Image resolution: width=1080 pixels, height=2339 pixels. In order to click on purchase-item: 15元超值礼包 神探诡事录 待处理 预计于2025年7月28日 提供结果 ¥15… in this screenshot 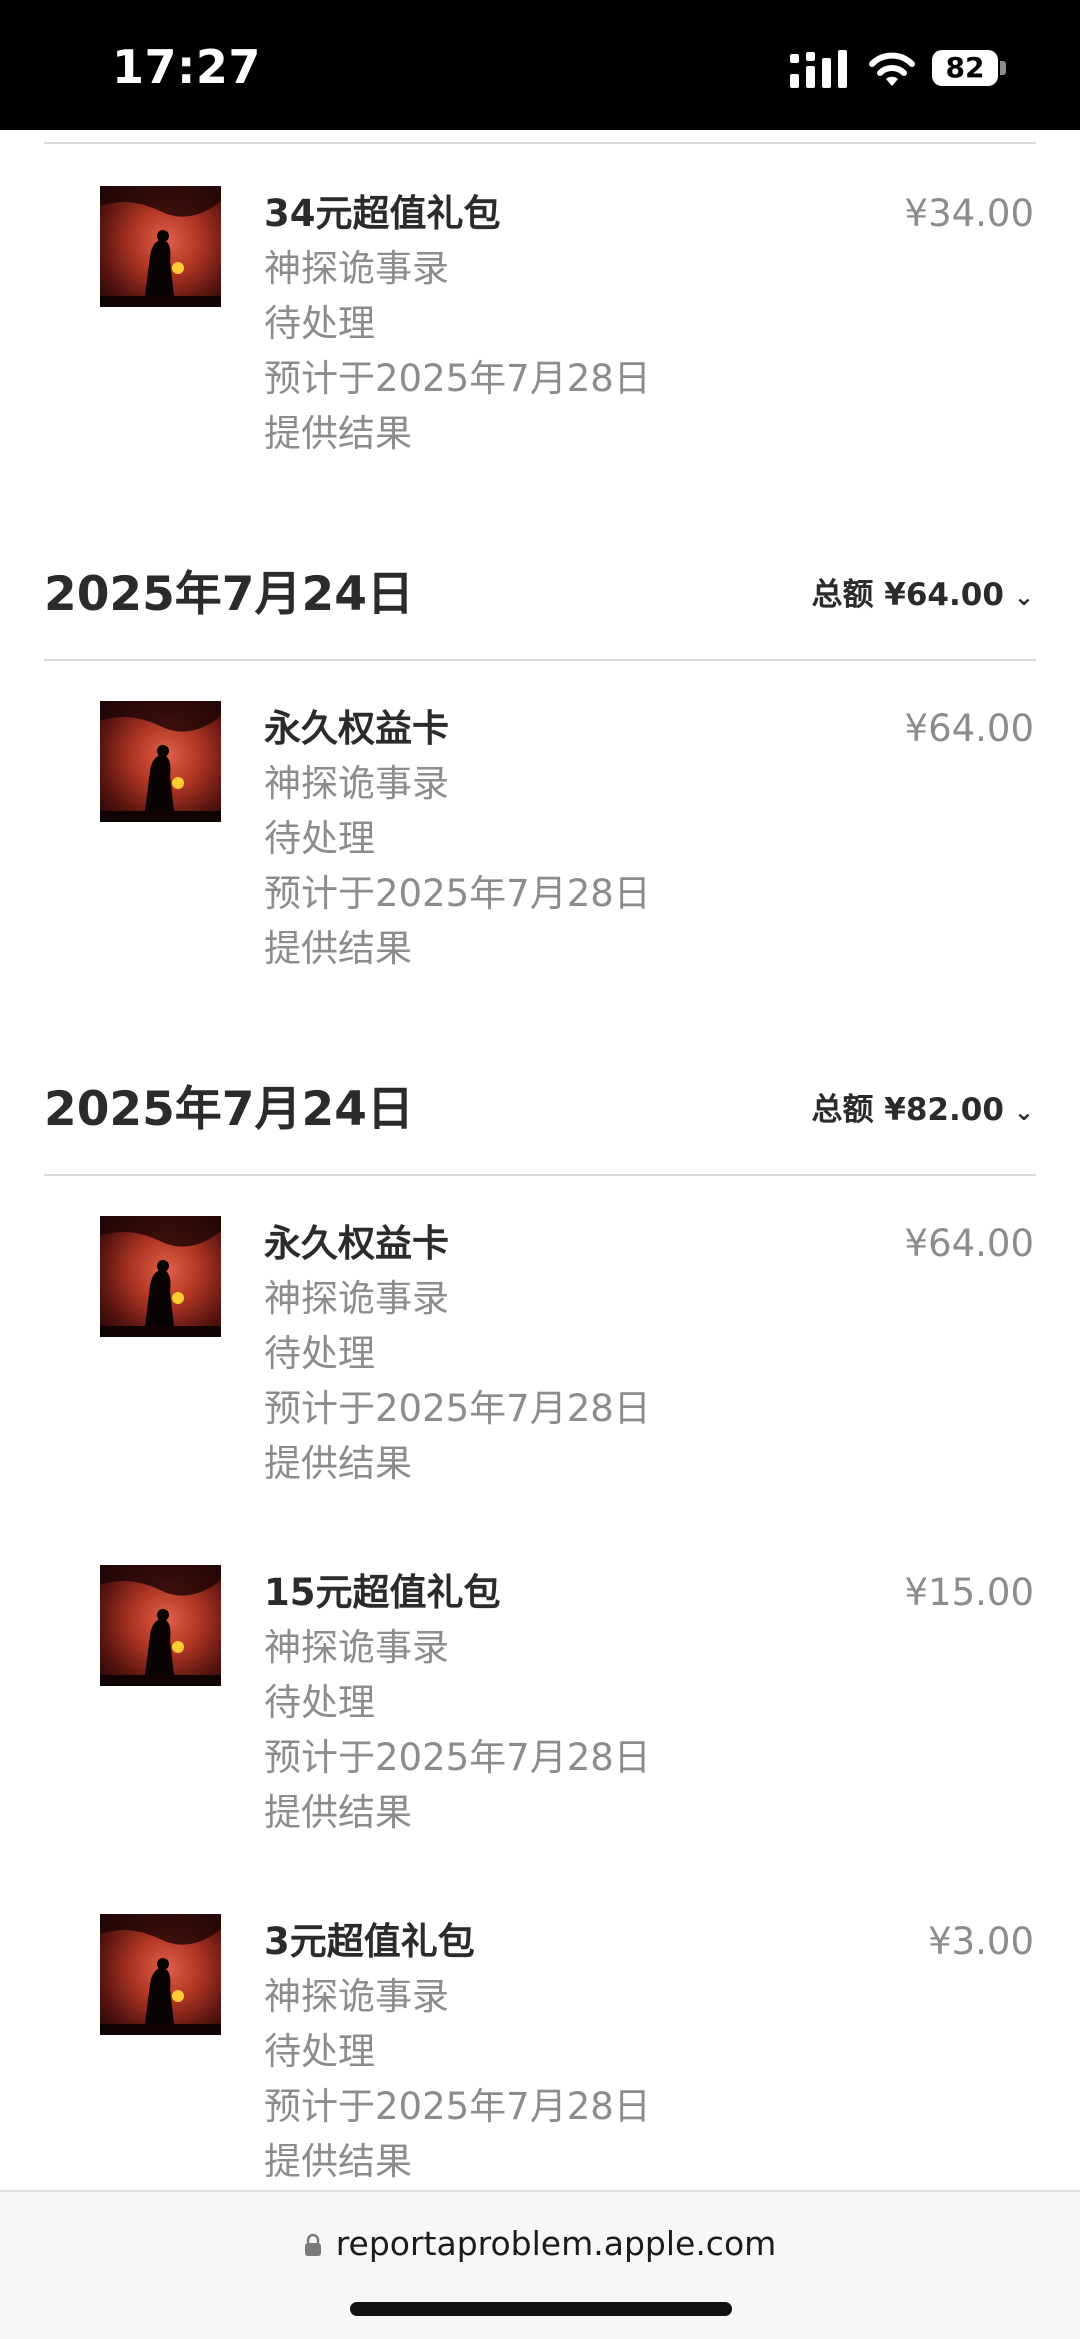, I will do `click(540, 1705)`.